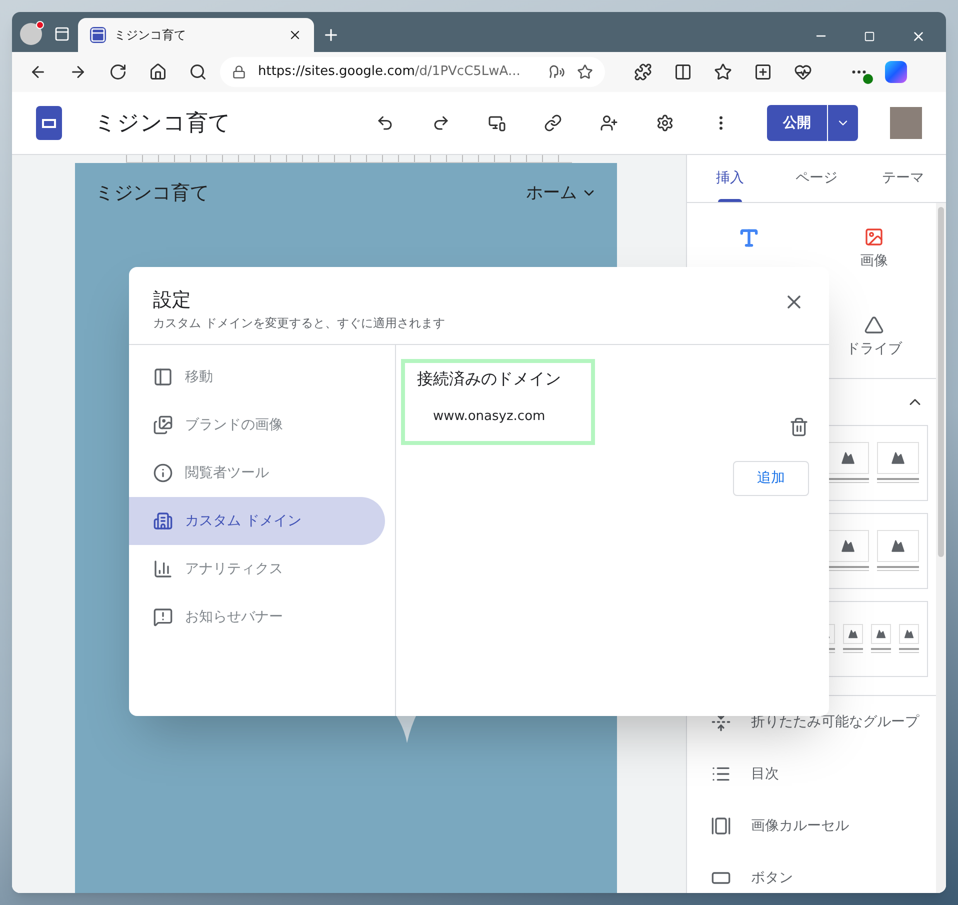 The height and width of the screenshot is (905, 958). What do you see at coordinates (874, 349) in the screenshot?
I see `insert-item-label: ドライブ` at bounding box center [874, 349].